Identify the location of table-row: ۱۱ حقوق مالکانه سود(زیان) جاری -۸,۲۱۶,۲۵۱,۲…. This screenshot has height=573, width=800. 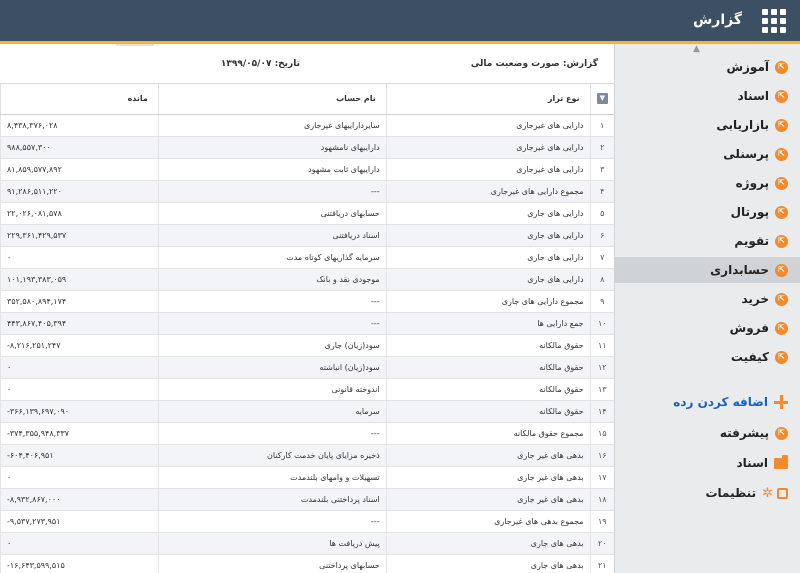
(307, 345).